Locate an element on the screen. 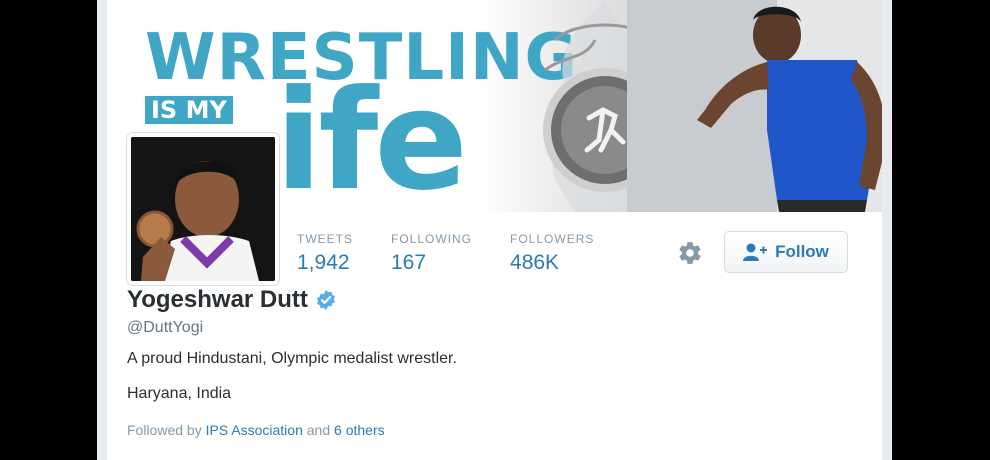 The width and height of the screenshot is (990, 460). stat-tweets: TWEETS 1,942 is located at coordinates (325, 253).